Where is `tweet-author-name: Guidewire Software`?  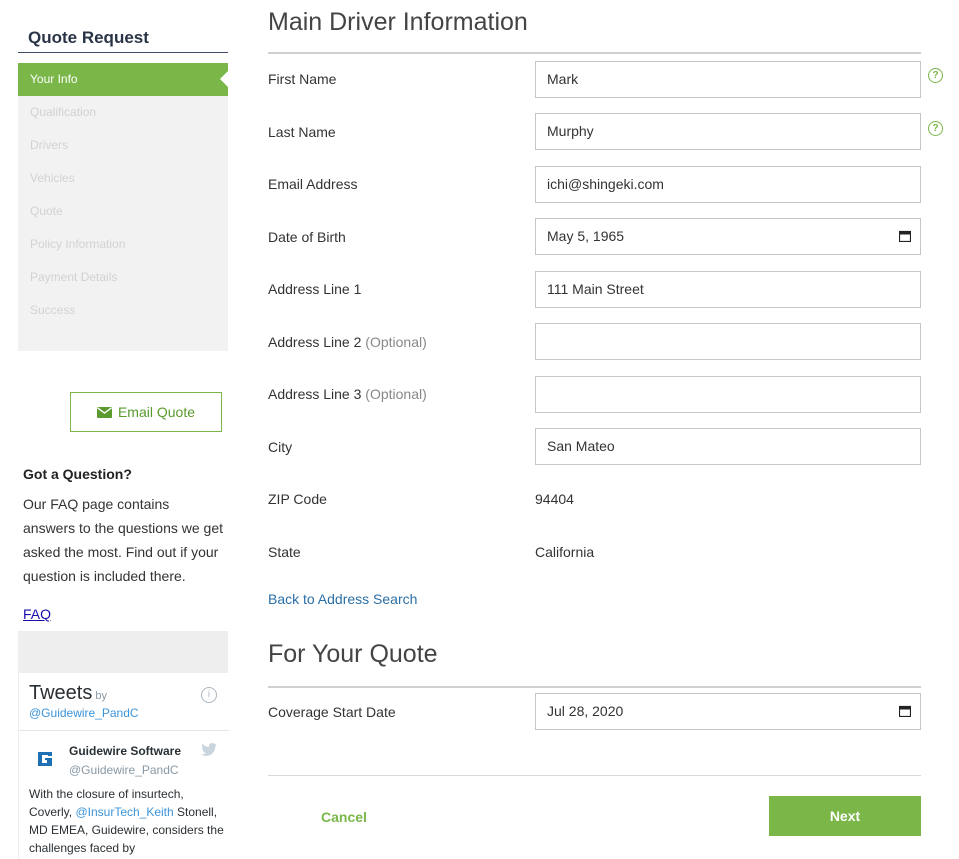
tweet-author-name: Guidewire Software is located at coordinates (125, 751).